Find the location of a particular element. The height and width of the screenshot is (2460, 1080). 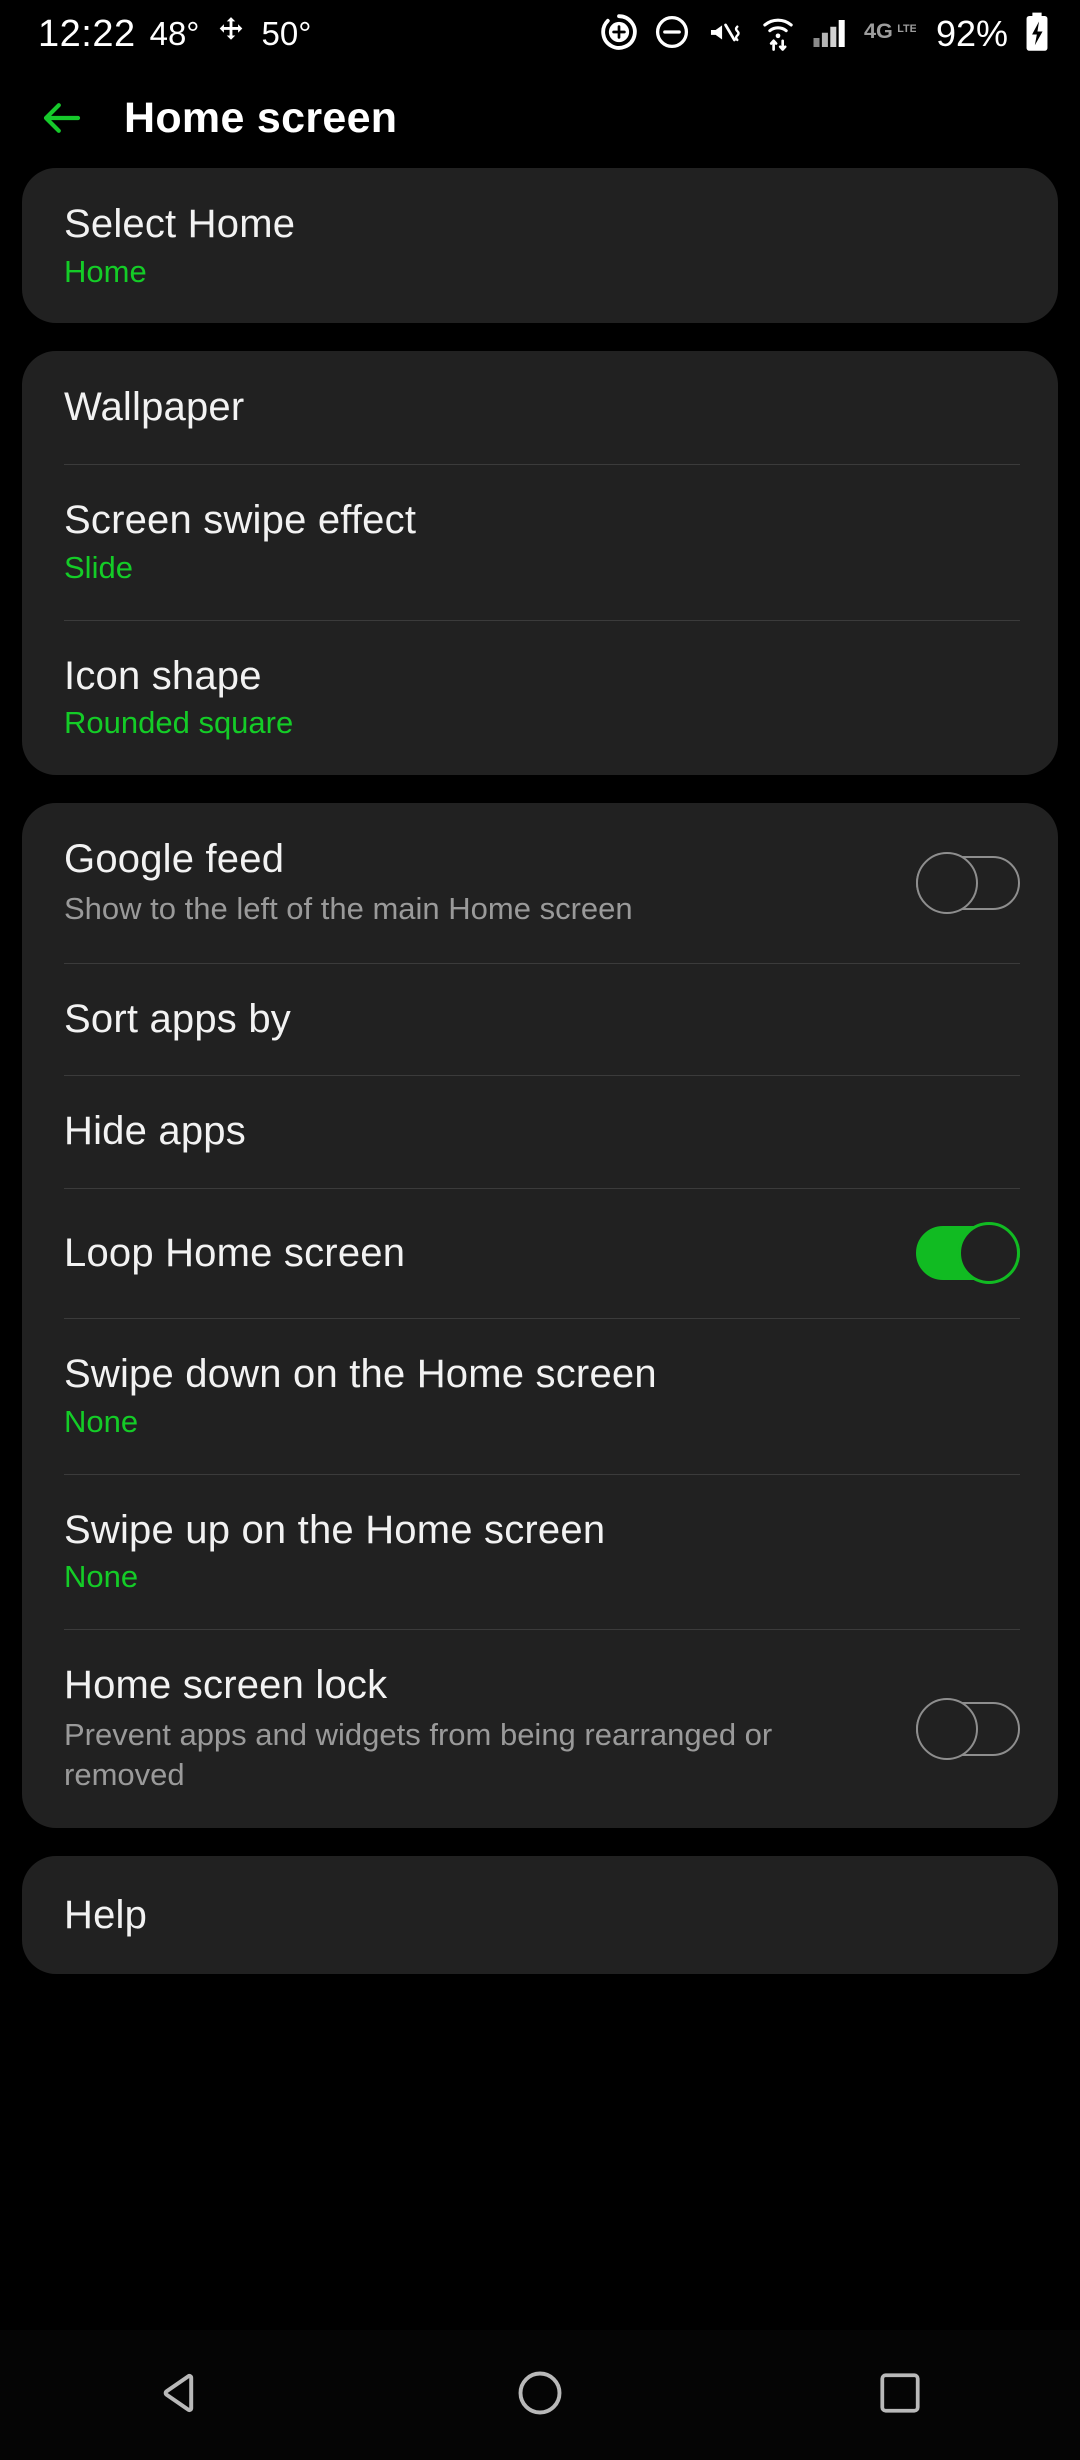

toggle-home-screen-lock is located at coordinates (968, 1728).